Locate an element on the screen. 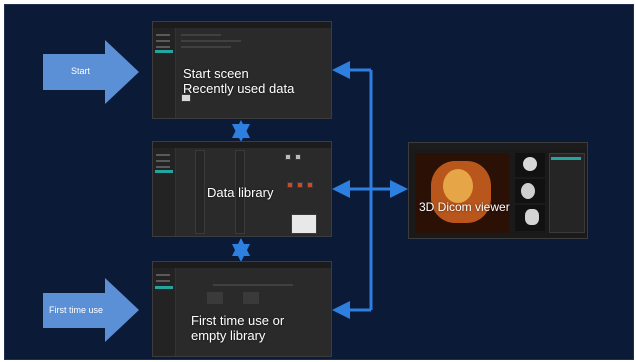 This screenshot has width=636, height=362. start-arrow-shape is located at coordinates (91, 72).